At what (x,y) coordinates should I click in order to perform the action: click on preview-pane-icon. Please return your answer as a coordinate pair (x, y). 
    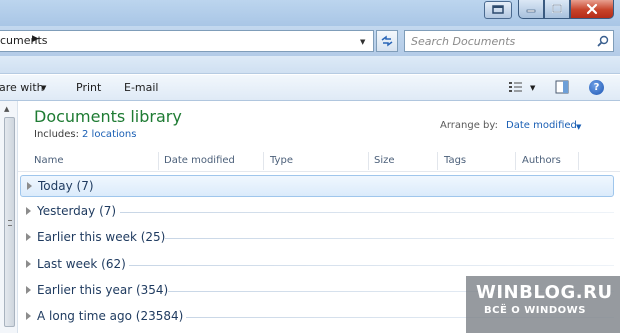
    Looking at the image, I should click on (562, 87).